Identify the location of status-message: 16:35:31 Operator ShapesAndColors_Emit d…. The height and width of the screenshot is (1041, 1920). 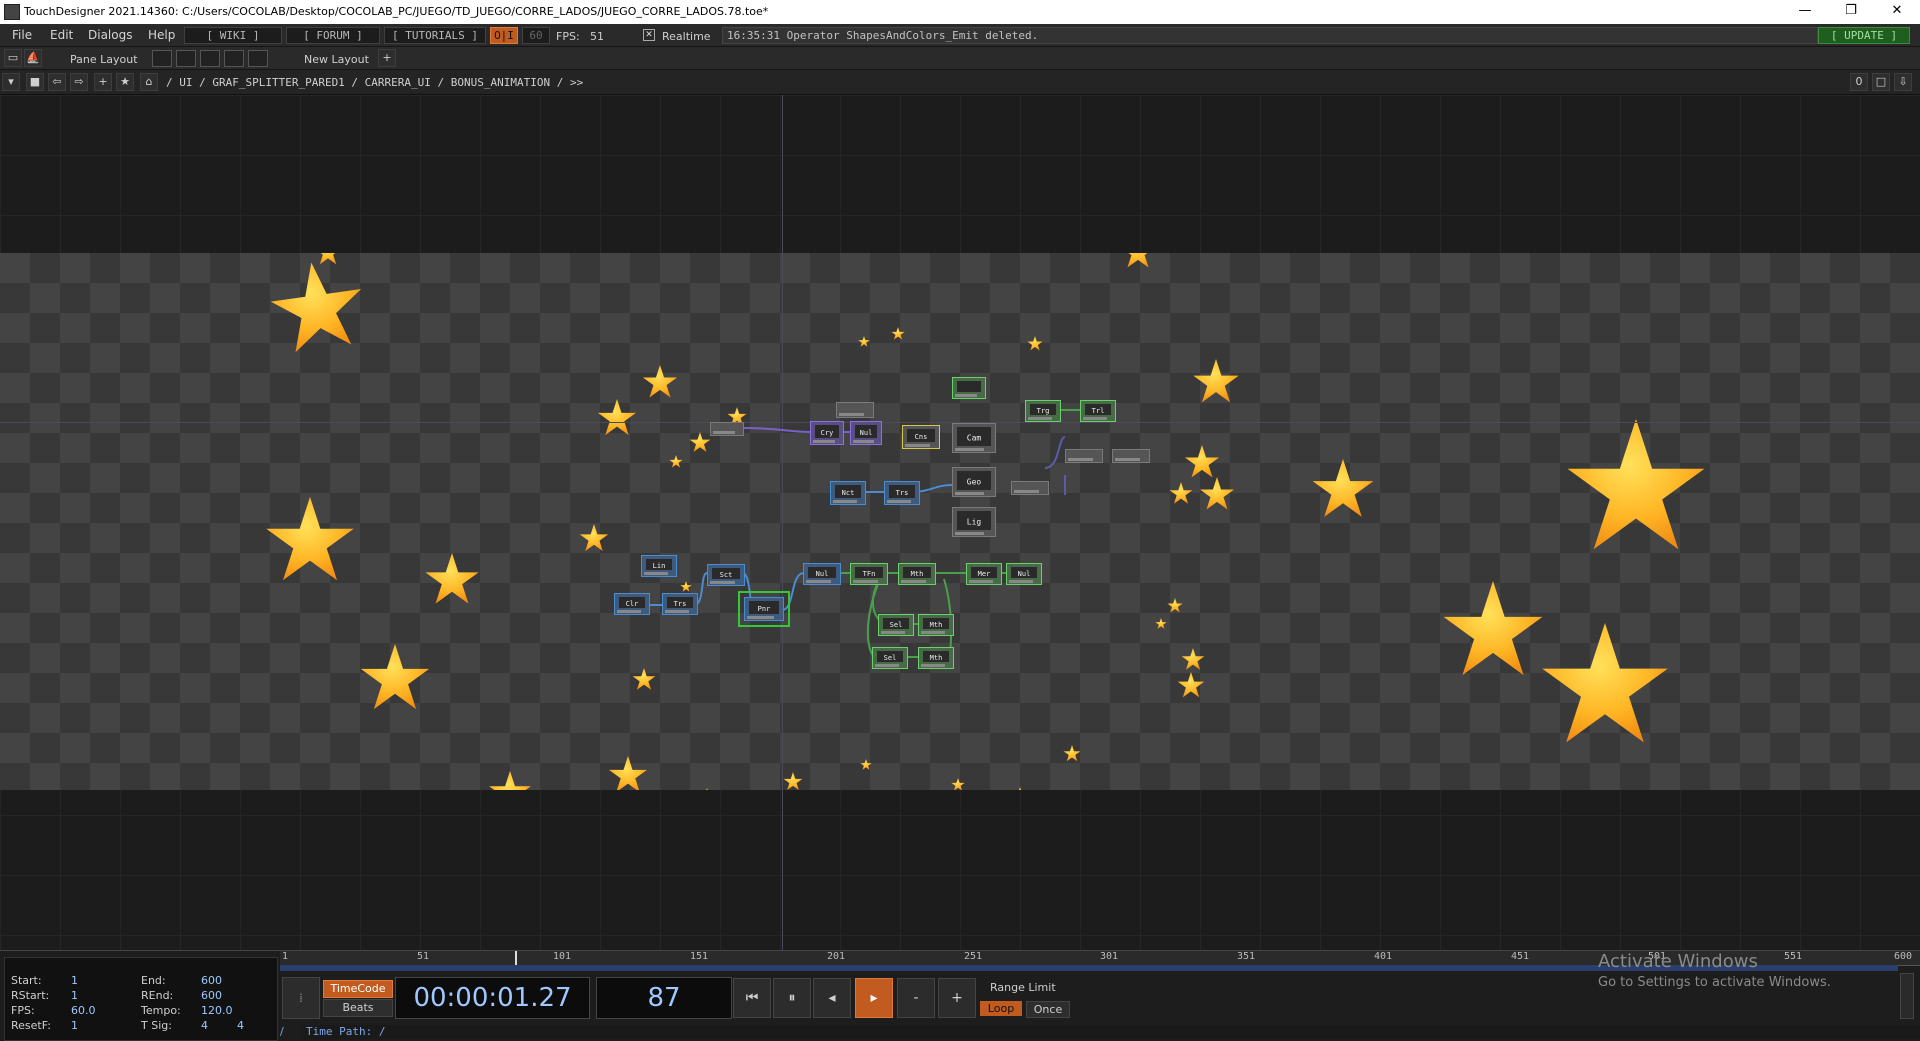
(1270, 35).